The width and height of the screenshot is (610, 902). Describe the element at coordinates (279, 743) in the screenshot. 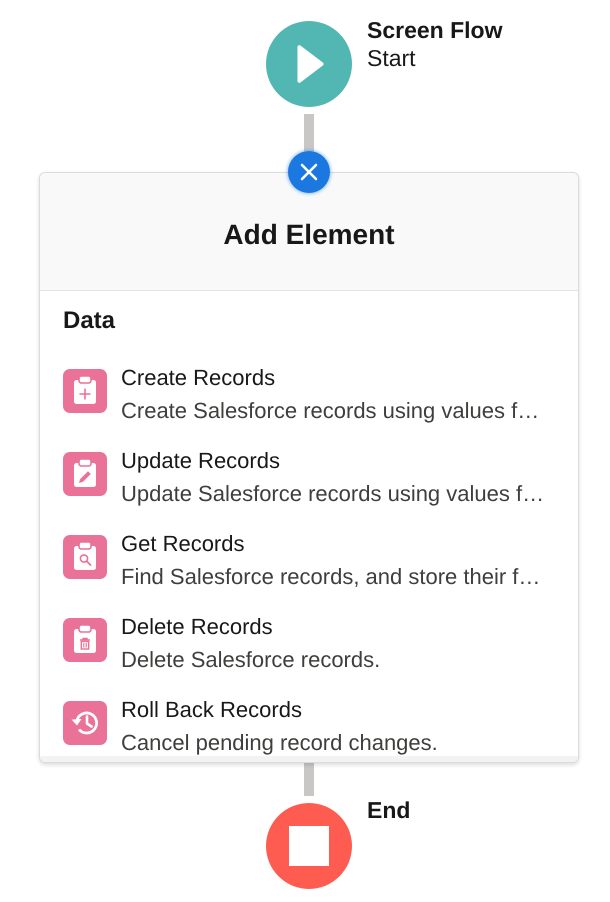

I see `element-description: Cancel pending record changes.` at that location.